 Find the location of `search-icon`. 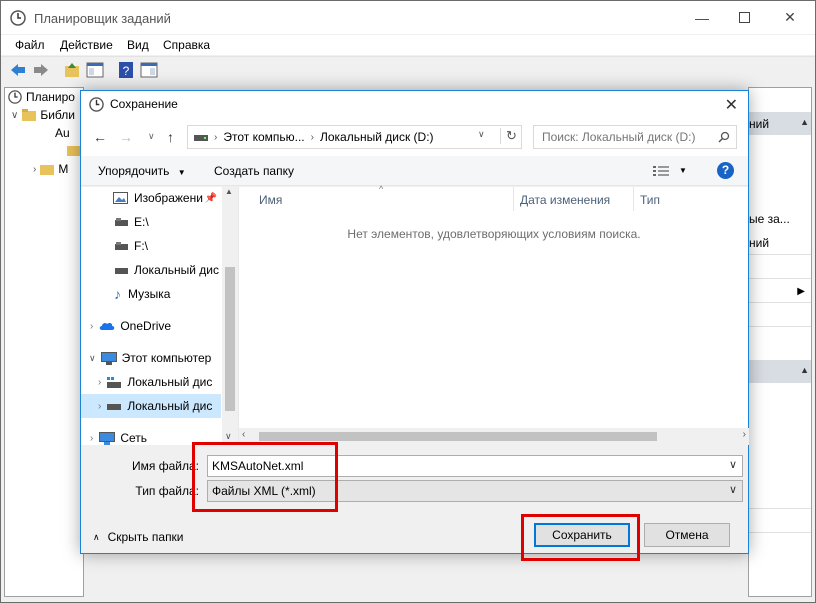

search-icon is located at coordinates (724, 137).